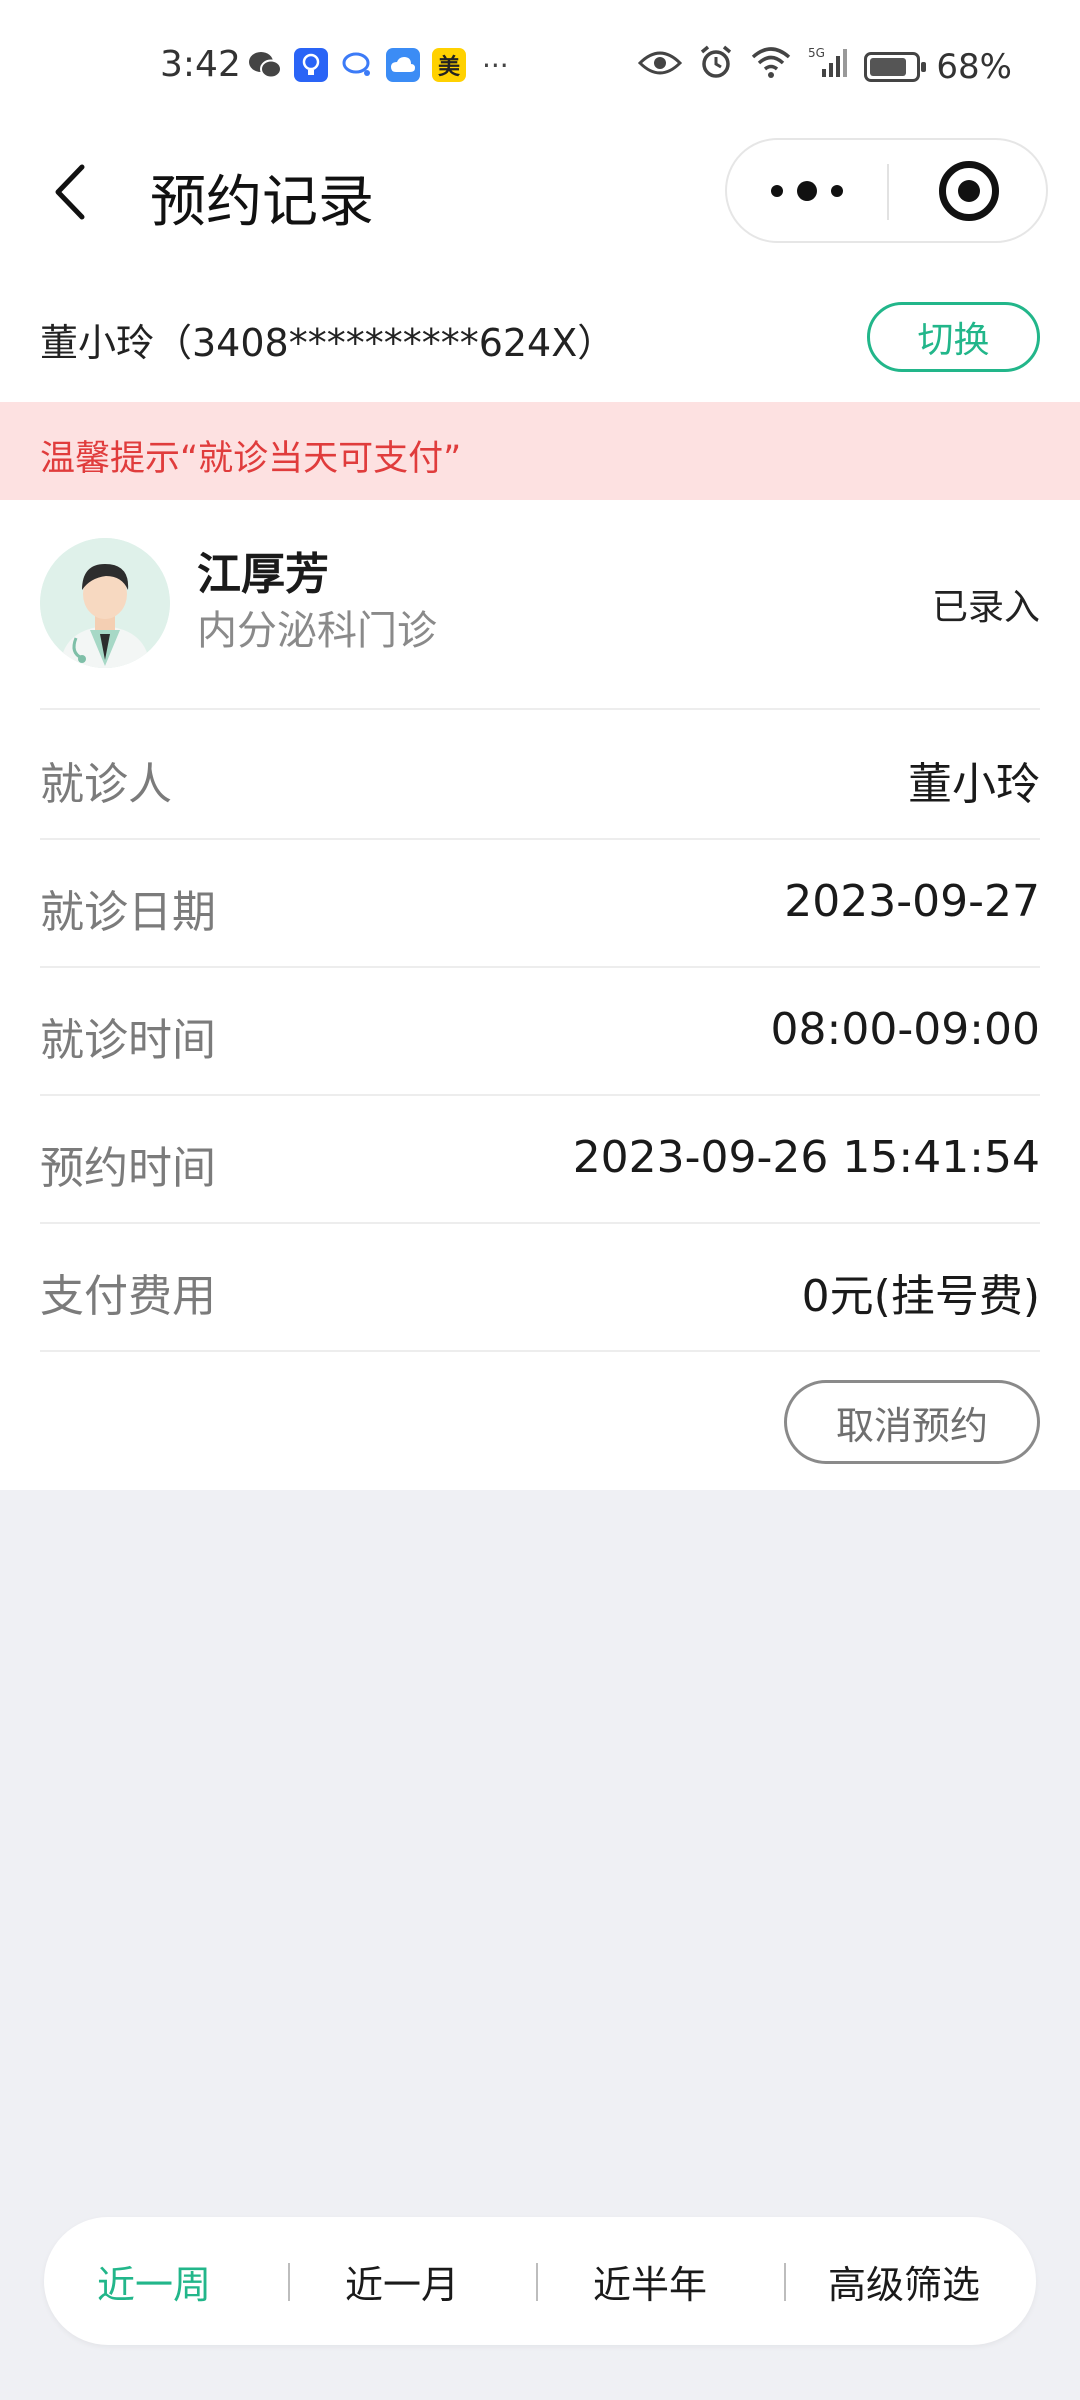 This screenshot has height=2400, width=1080. Describe the element at coordinates (716, 66) in the screenshot. I see `alarm-icon` at that location.